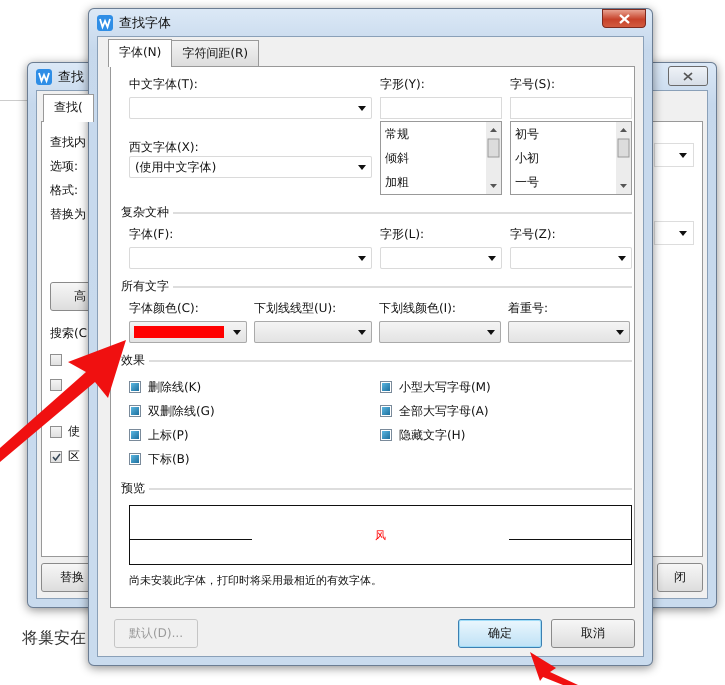 This screenshot has width=725, height=685. I want to click on field-label: 下划线线型(U):, so click(296, 309).